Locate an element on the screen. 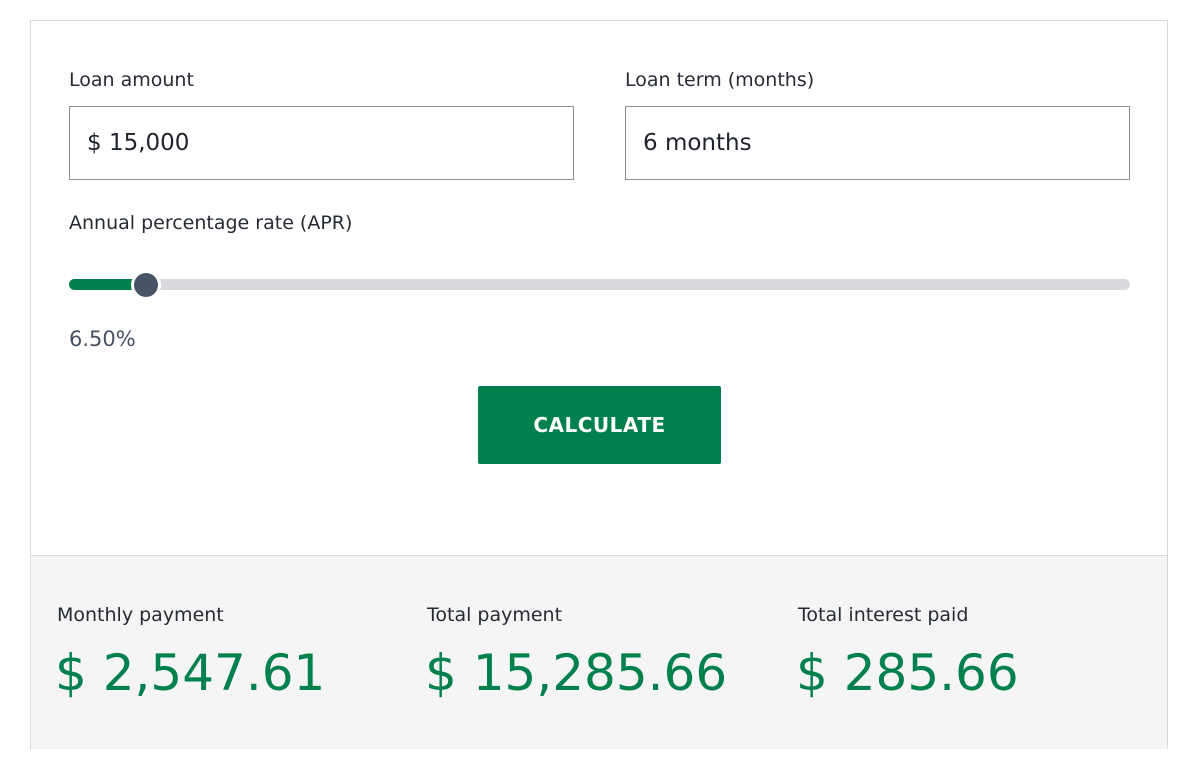  monthly-payment-label: Monthly payment is located at coordinates (140, 615).